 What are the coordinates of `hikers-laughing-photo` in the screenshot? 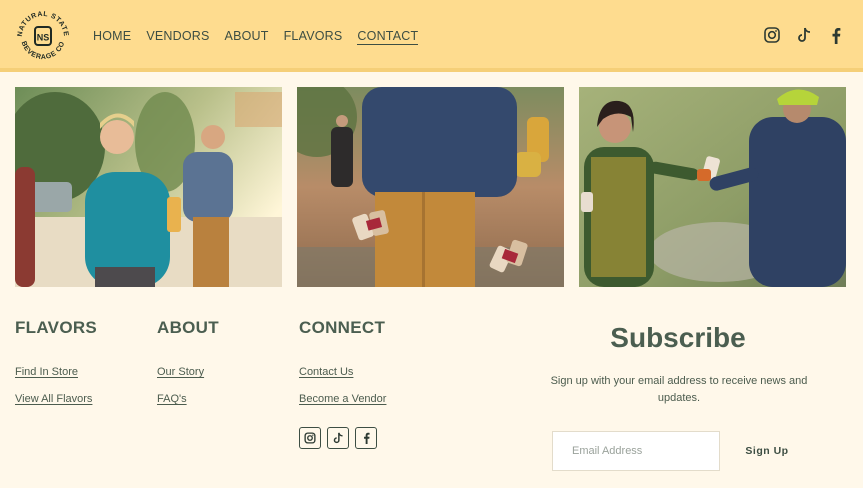 It's located at (148, 187).